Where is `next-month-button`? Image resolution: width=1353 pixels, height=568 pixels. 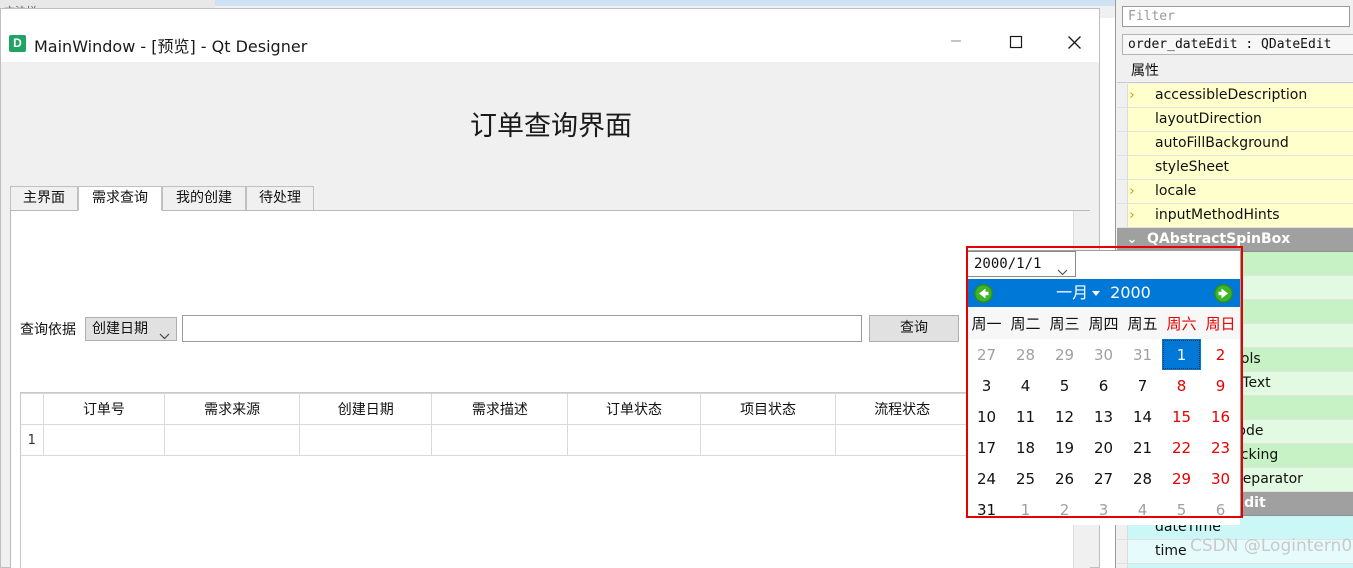 next-month-button is located at coordinates (1223, 295).